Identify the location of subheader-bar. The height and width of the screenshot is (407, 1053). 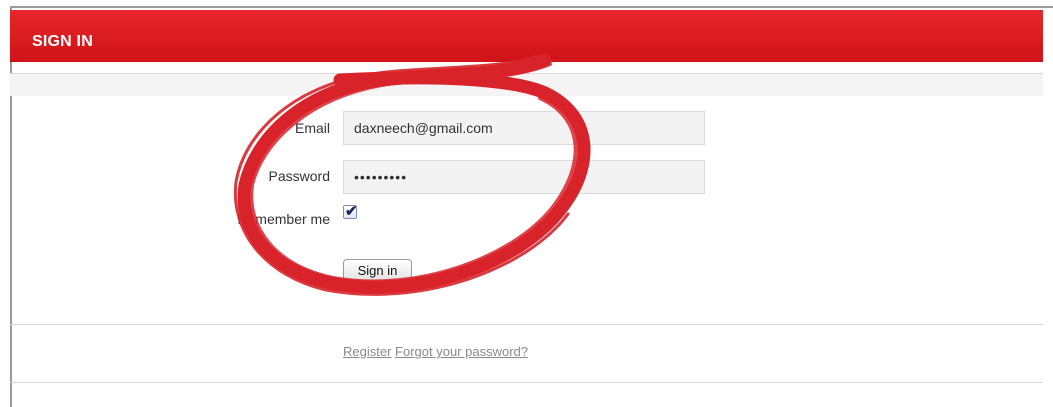
(526, 85).